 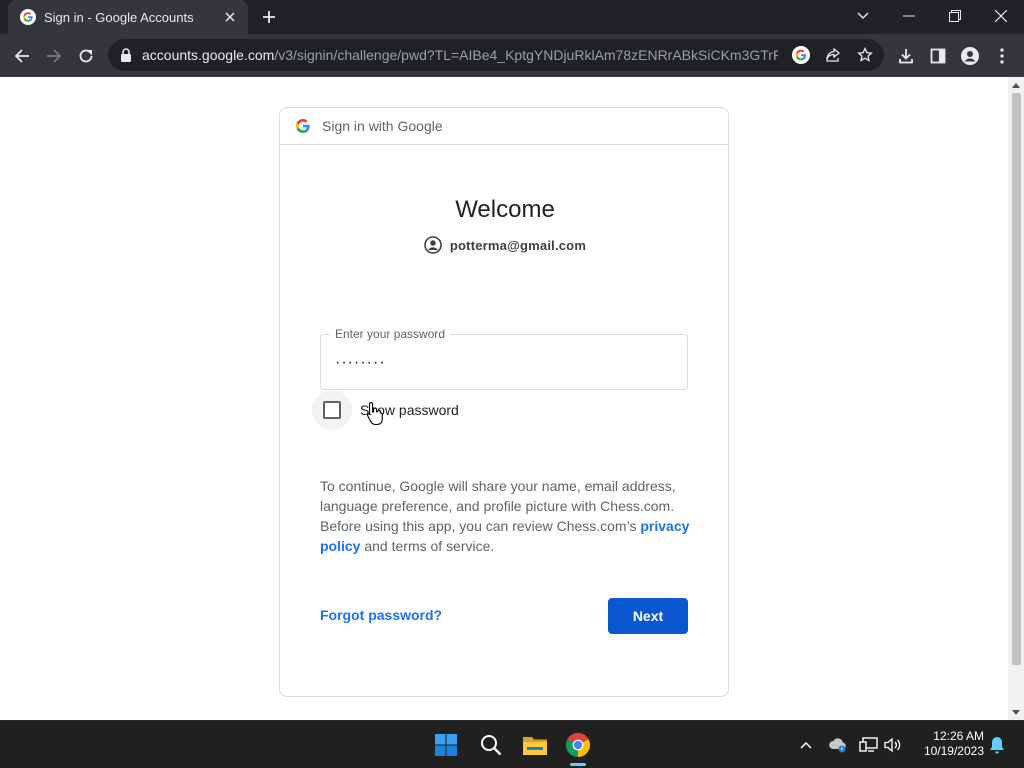 What do you see at coordinates (953, 751) in the screenshot?
I see `clock-date: 10/19/2023` at bounding box center [953, 751].